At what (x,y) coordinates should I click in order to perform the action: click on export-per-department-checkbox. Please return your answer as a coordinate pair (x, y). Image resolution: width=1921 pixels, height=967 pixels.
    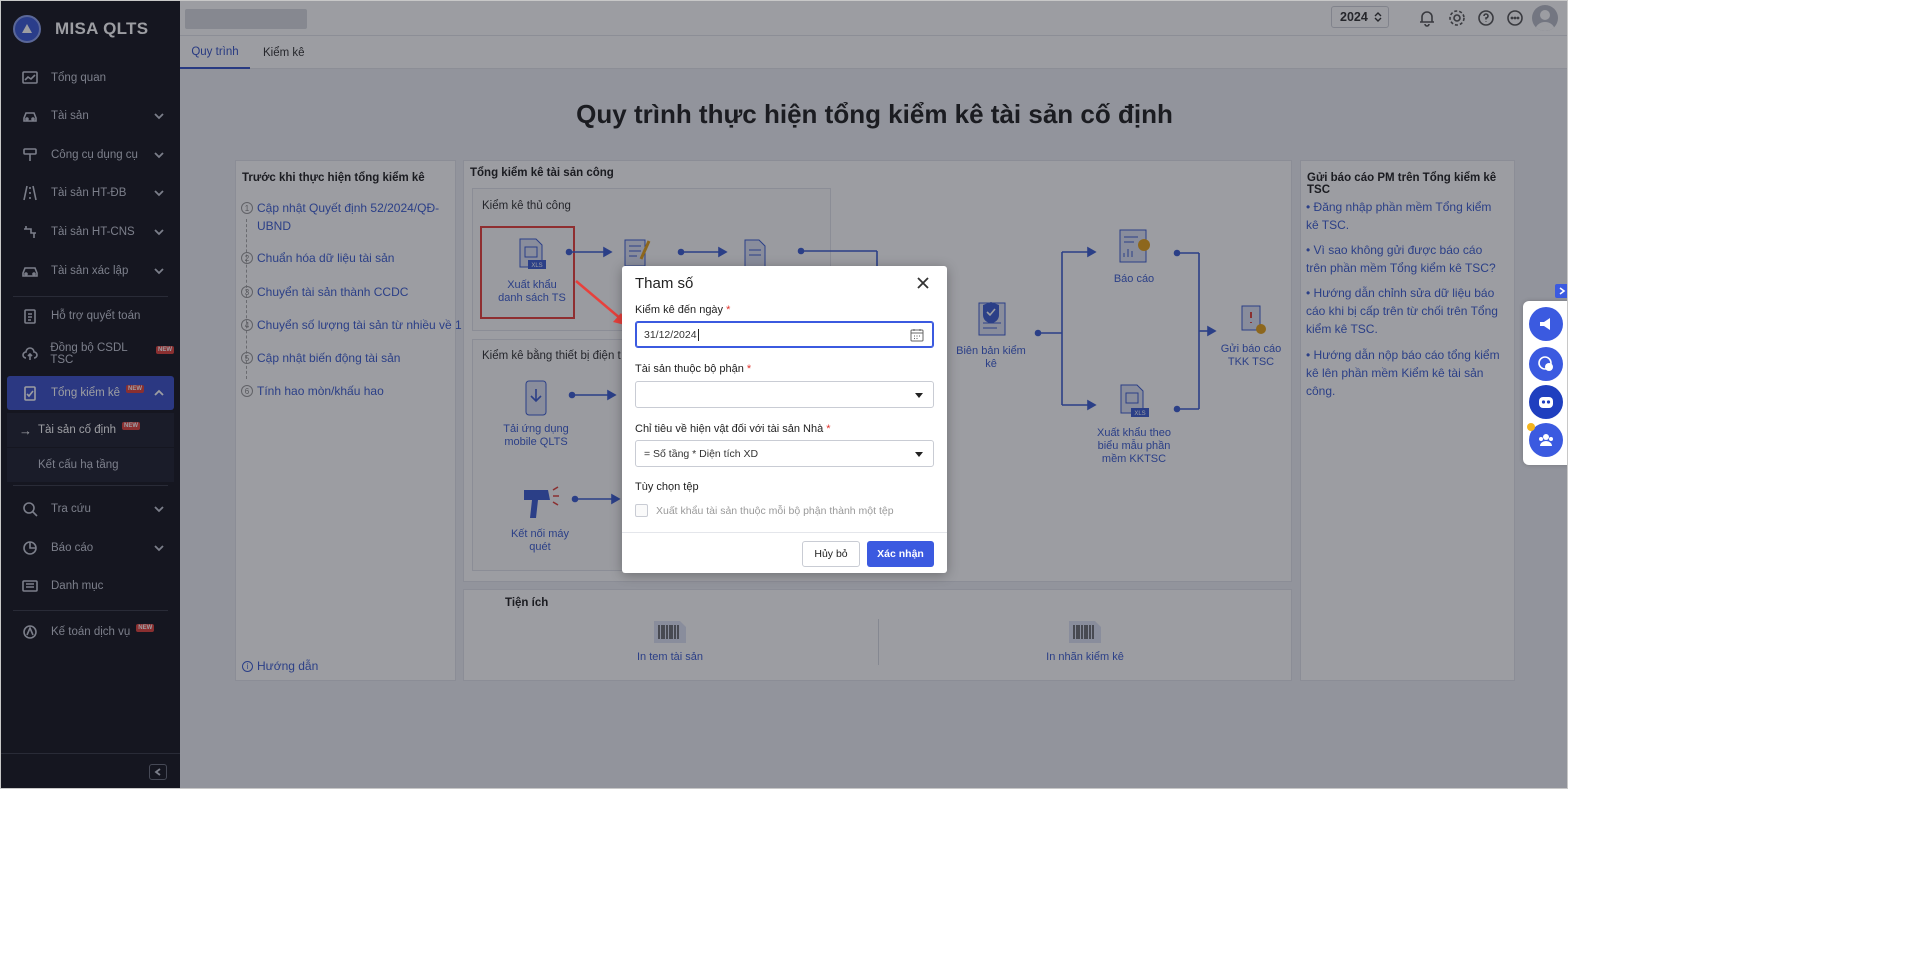
    Looking at the image, I should click on (641, 510).